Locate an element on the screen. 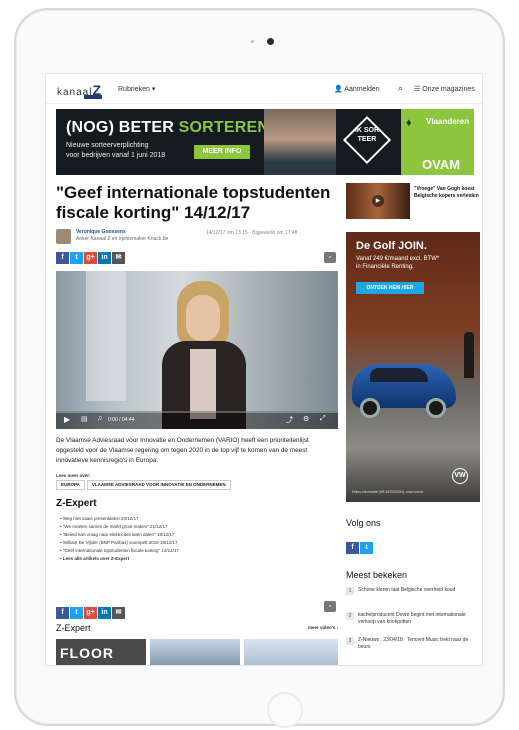  article-date: 14/12/17 om 13:15 - Bijgewerkt om 17:48 is located at coordinates (252, 233).